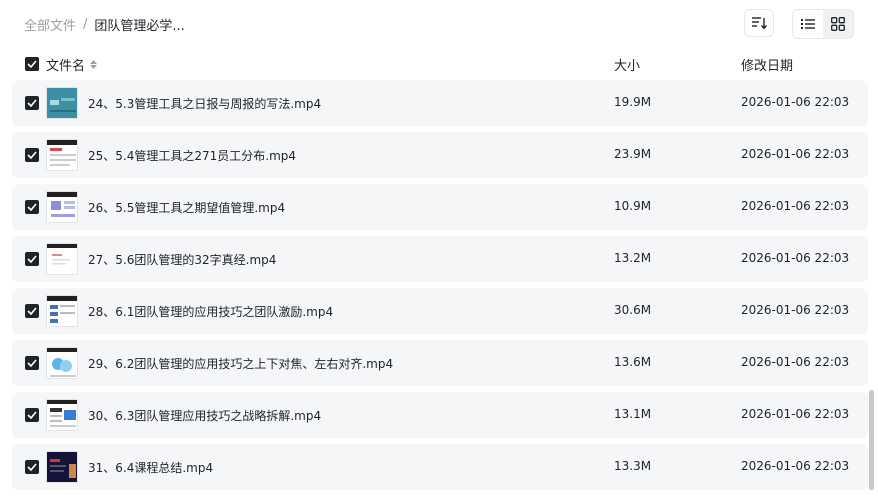 This screenshot has width=878, height=496. What do you see at coordinates (186, 207) in the screenshot?
I see `file-name: 26、5.5管理工具之期望值管理.mp4` at bounding box center [186, 207].